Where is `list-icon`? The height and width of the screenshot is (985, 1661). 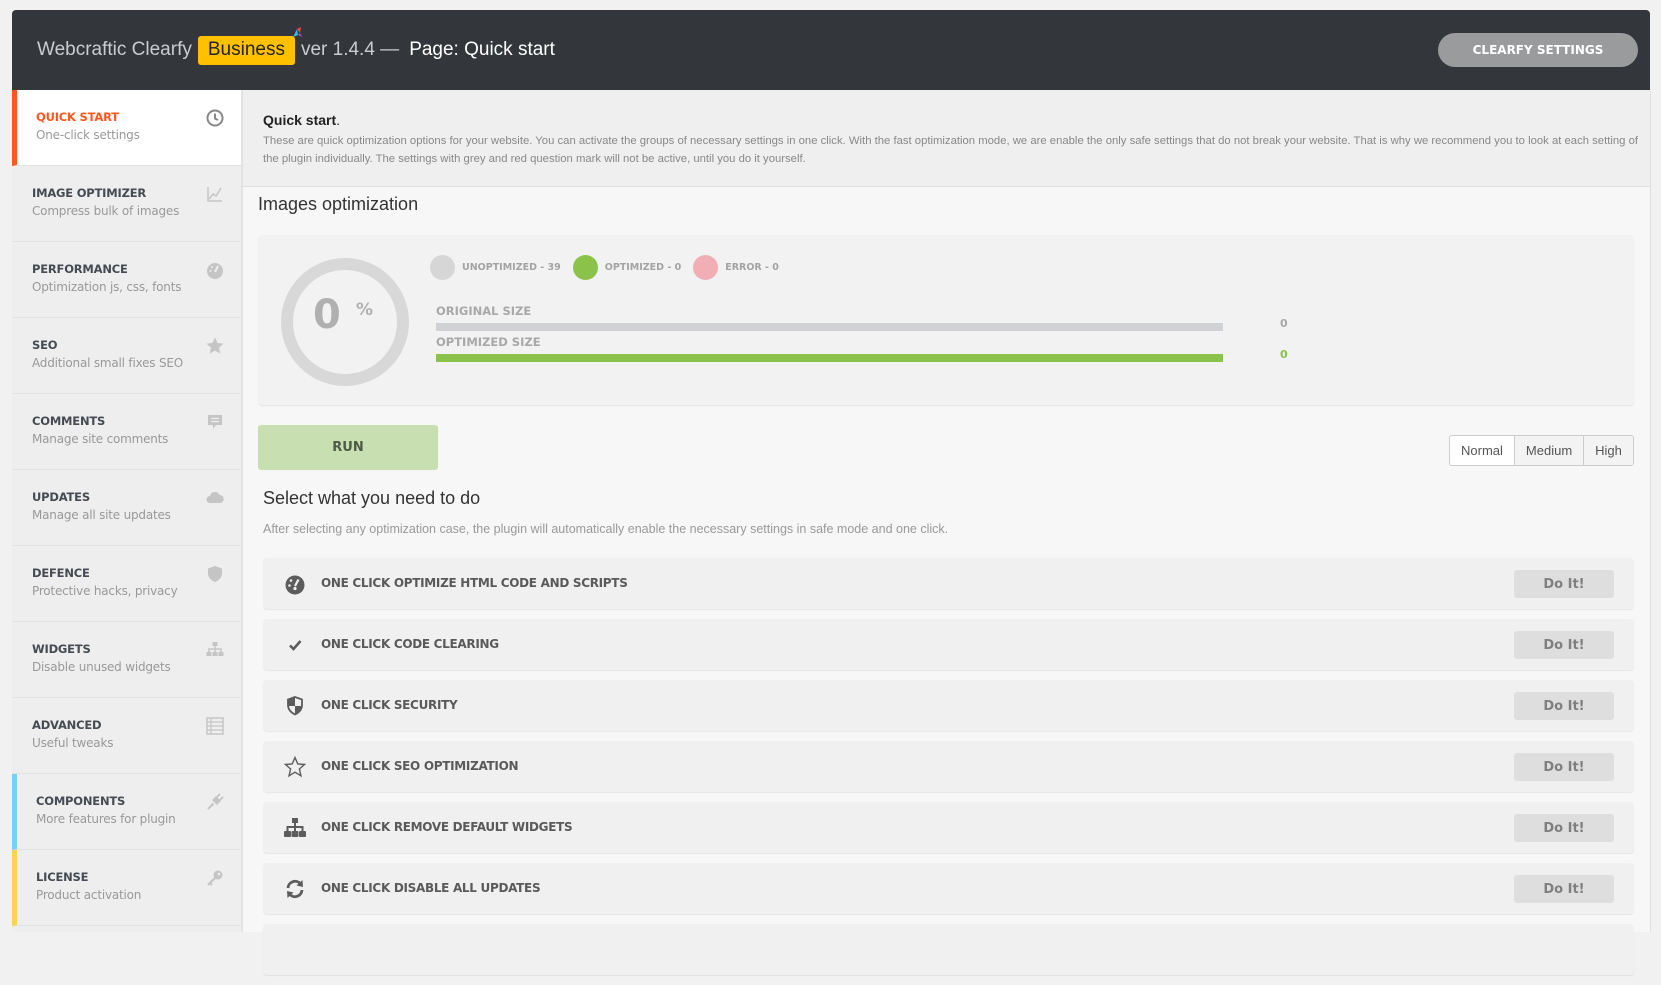
list-icon is located at coordinates (215, 726).